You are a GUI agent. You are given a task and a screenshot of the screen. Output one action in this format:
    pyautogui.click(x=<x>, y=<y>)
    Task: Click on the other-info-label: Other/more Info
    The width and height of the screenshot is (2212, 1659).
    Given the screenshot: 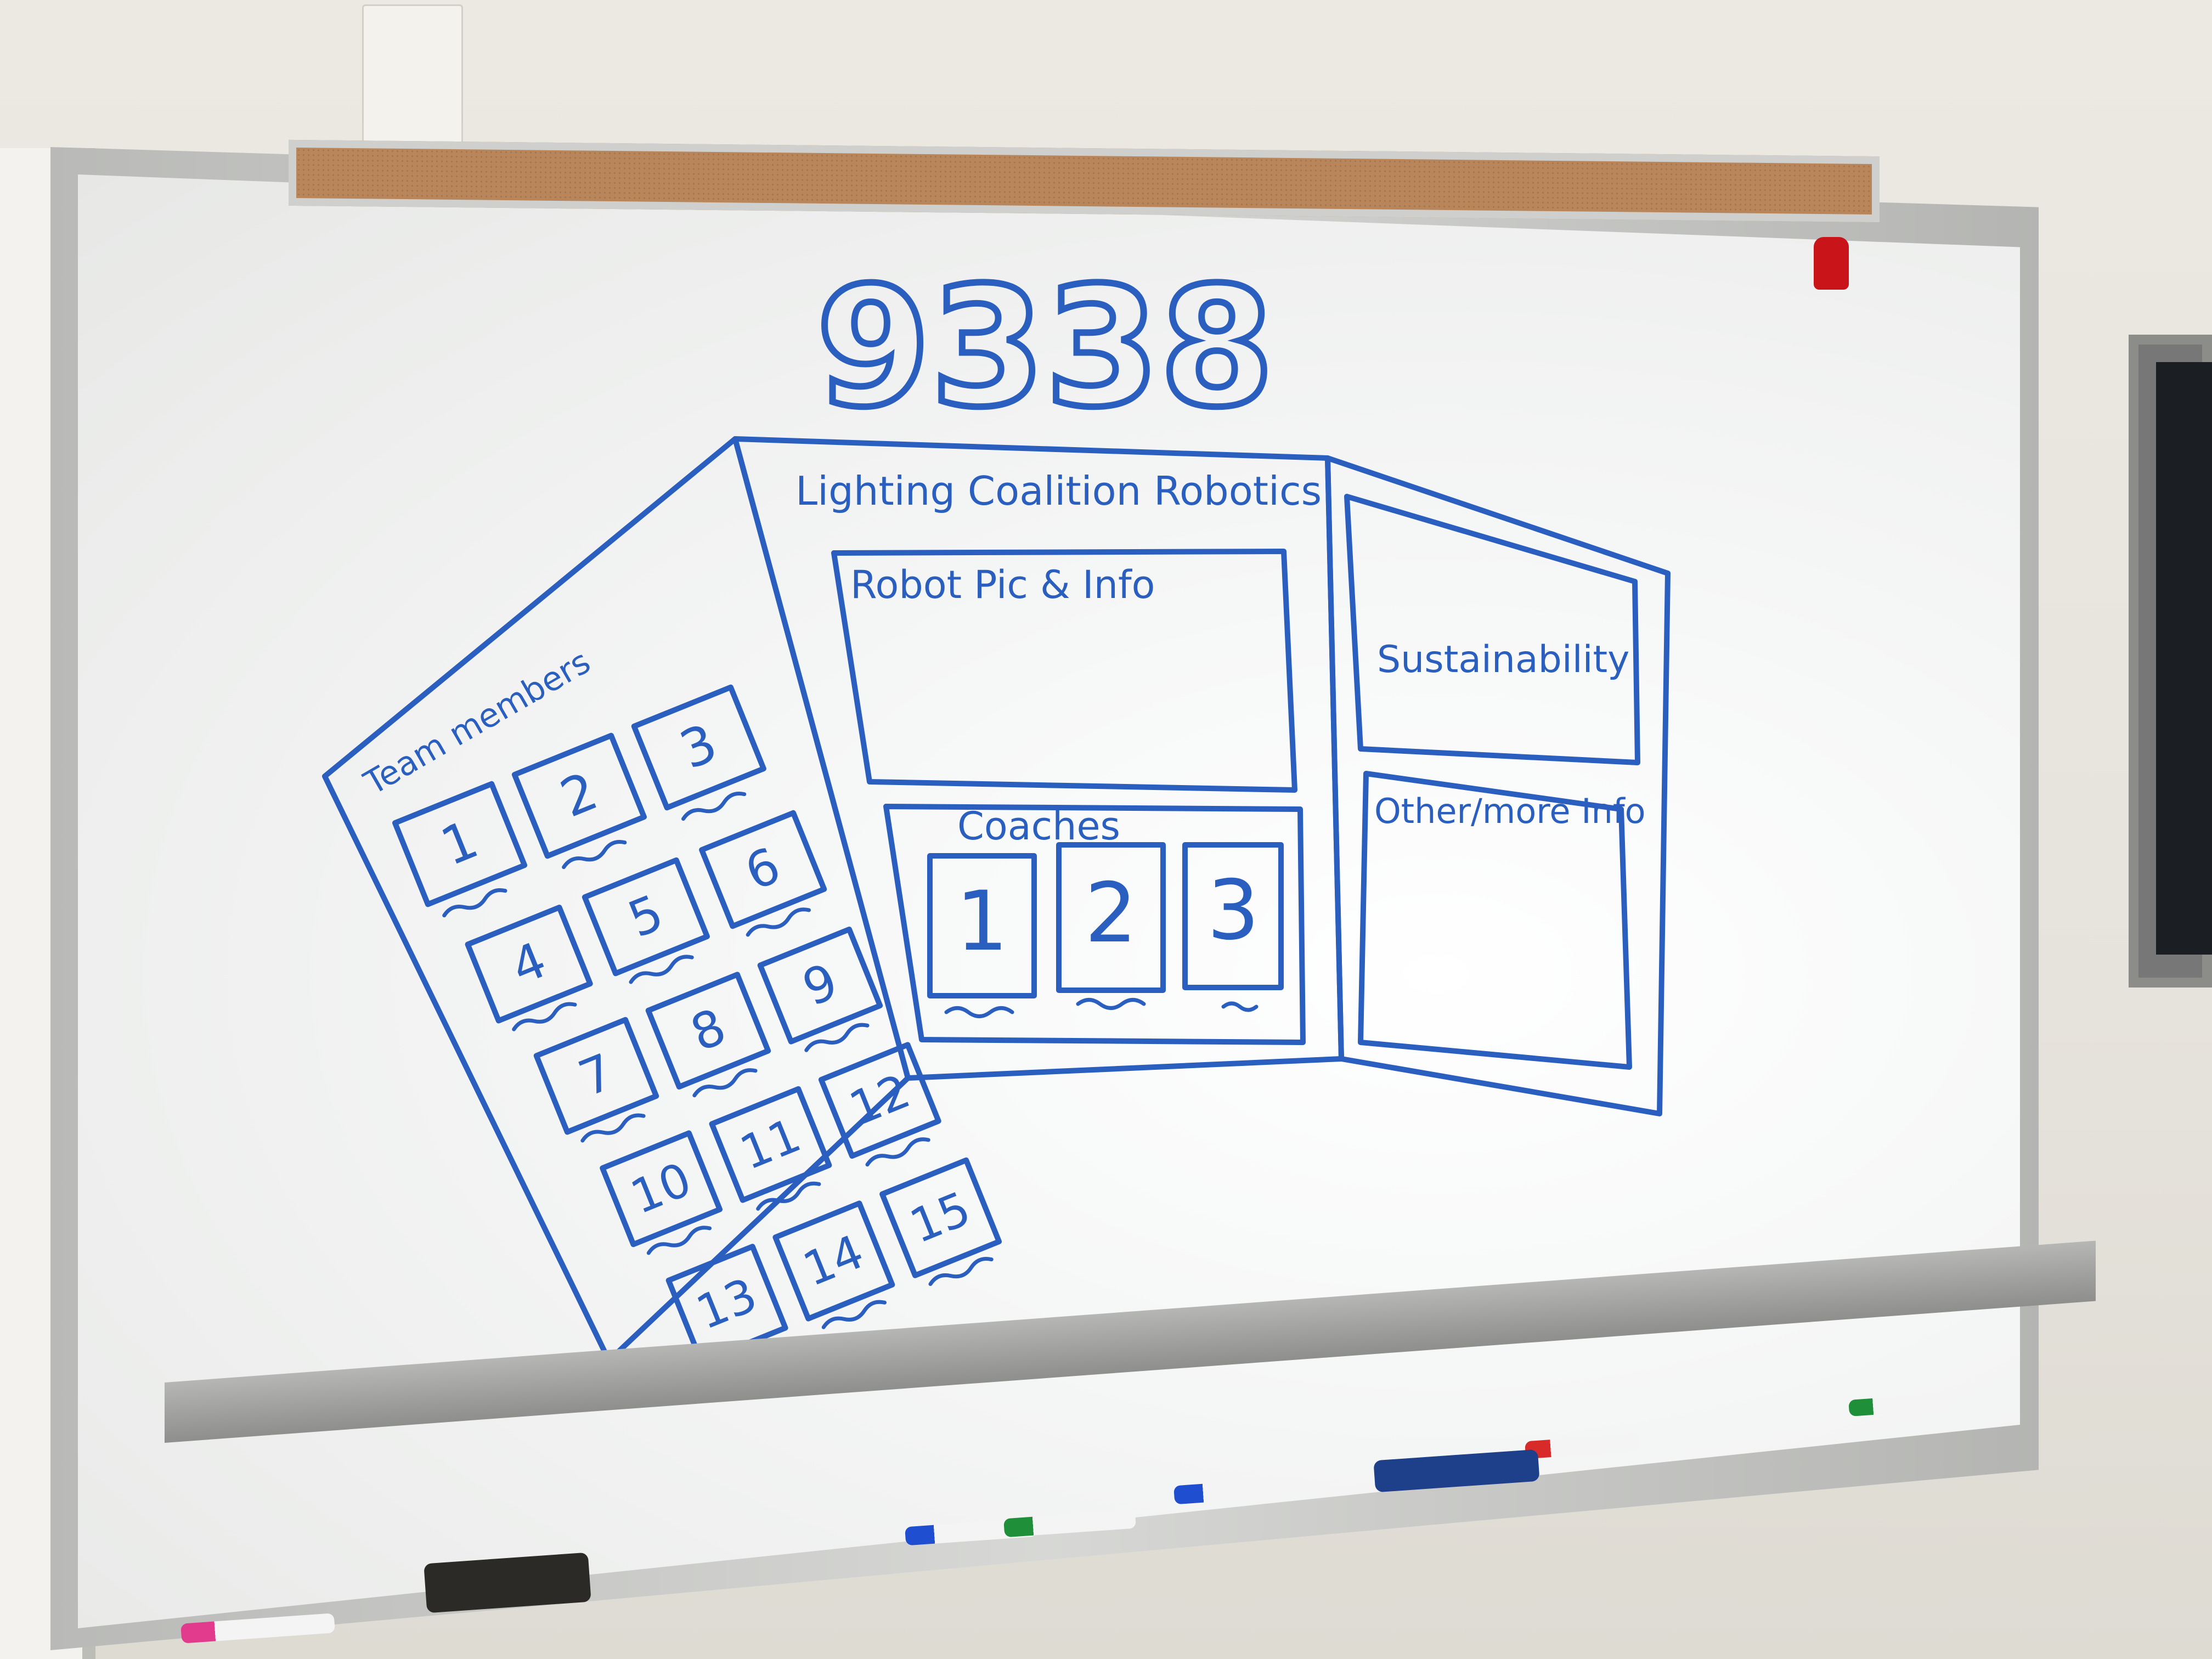 What is the action you would take?
    pyautogui.click(x=1510, y=811)
    